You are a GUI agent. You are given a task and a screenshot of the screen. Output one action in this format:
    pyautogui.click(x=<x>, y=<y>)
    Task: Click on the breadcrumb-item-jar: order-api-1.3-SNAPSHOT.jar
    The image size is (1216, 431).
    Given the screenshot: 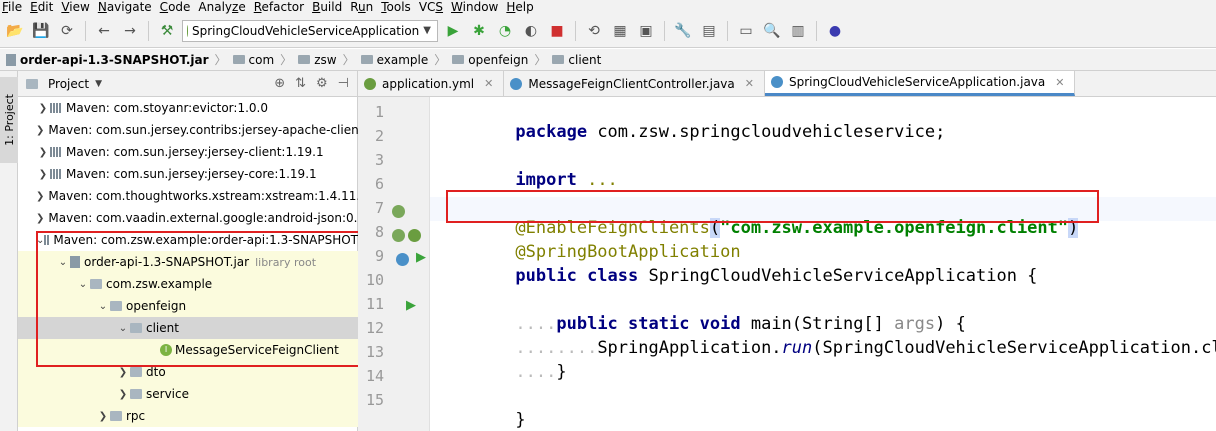 What is the action you would take?
    pyautogui.click(x=107, y=60)
    